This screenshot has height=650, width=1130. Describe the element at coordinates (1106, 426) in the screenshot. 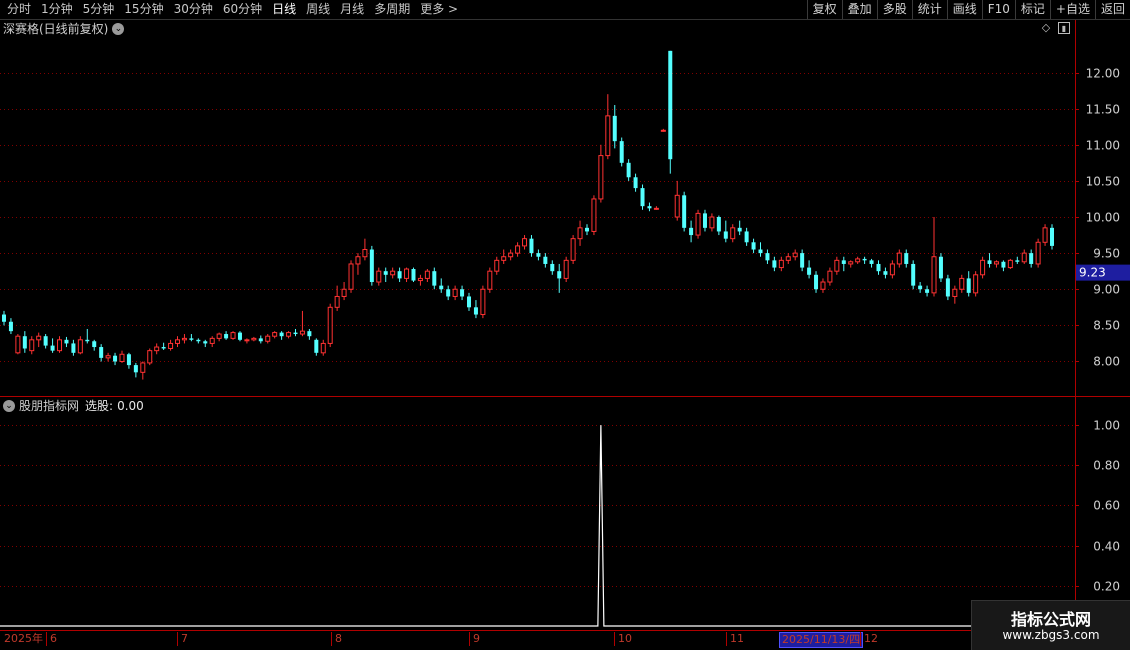

I see `y-tick-label: 1.00` at that location.